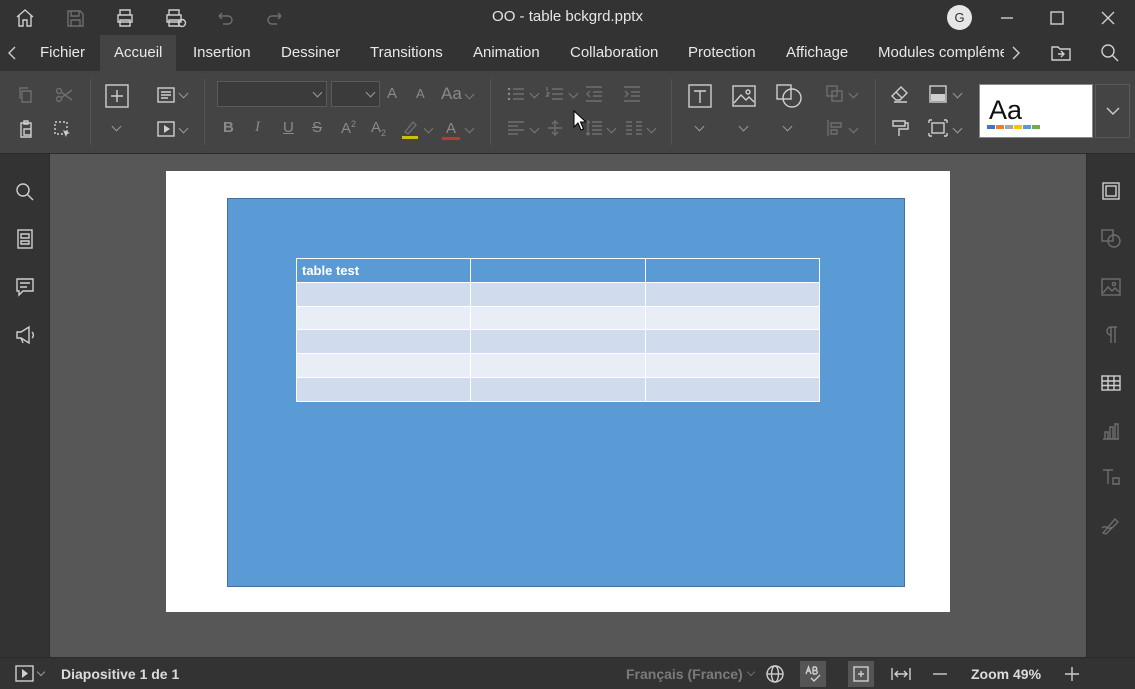  I want to click on announcements-icon, so click(25, 335).